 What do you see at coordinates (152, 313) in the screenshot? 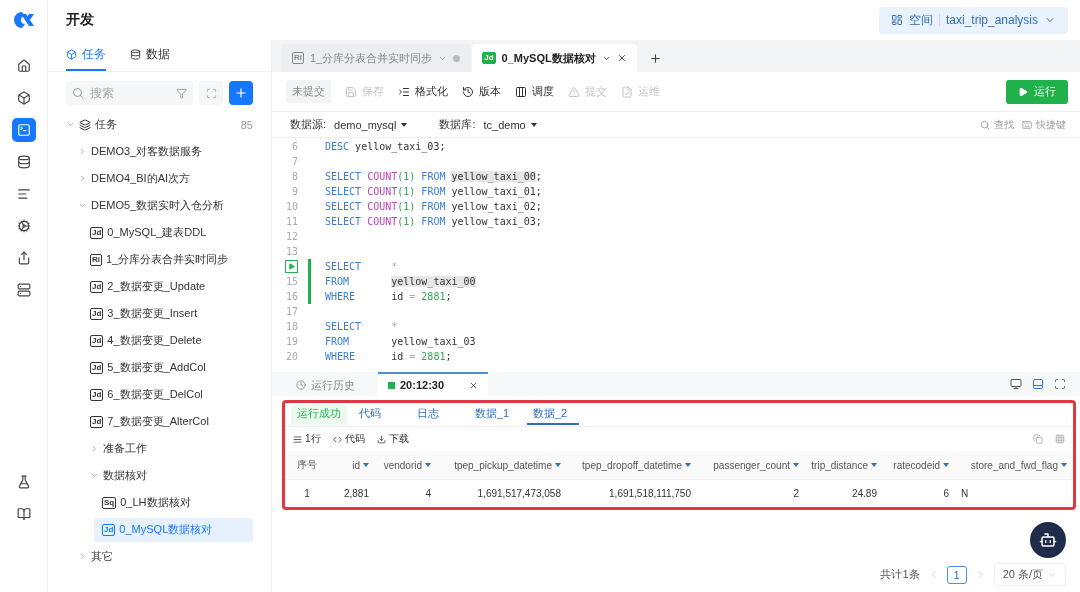
I see `tree-item-label: 3_数据变更_Insert` at bounding box center [152, 313].